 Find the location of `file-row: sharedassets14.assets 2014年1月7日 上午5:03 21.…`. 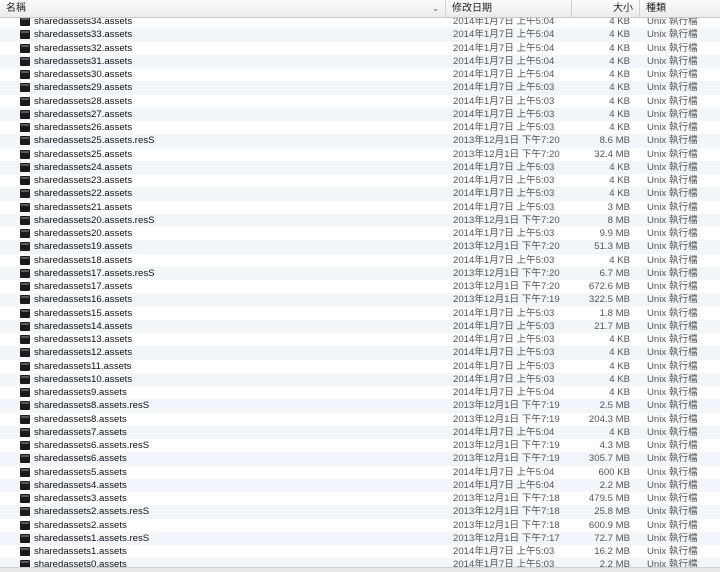

file-row: sharedassets14.assets 2014年1月7日 上午5:03 21.… is located at coordinates (360, 326).